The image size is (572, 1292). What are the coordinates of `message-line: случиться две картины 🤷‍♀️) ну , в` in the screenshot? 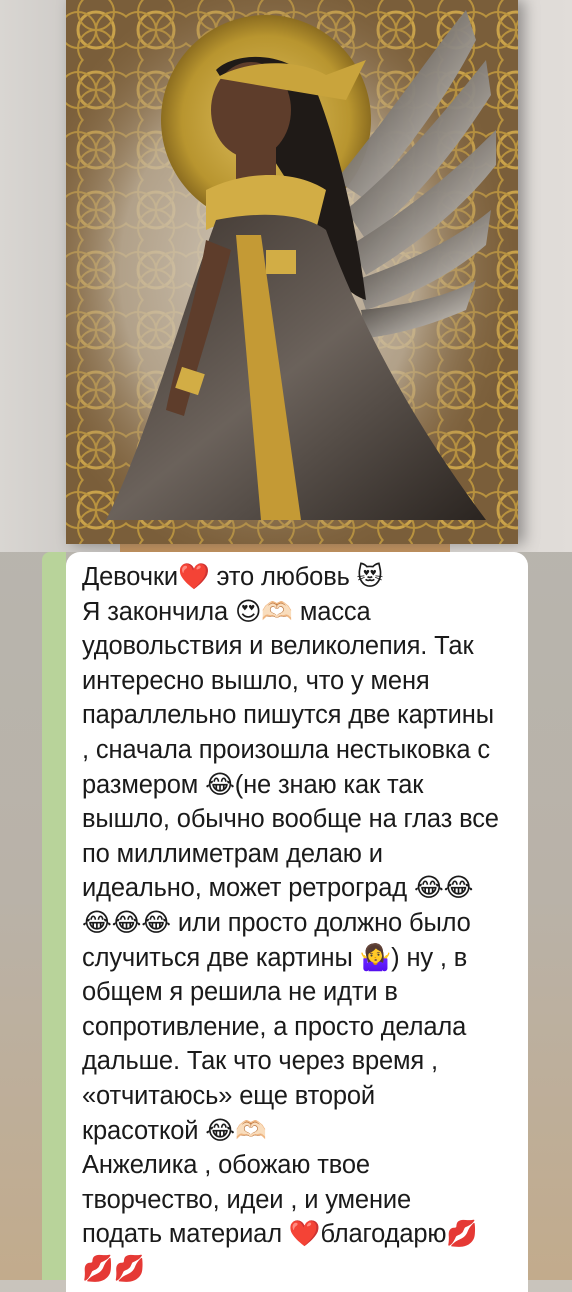 It's located at (275, 957).